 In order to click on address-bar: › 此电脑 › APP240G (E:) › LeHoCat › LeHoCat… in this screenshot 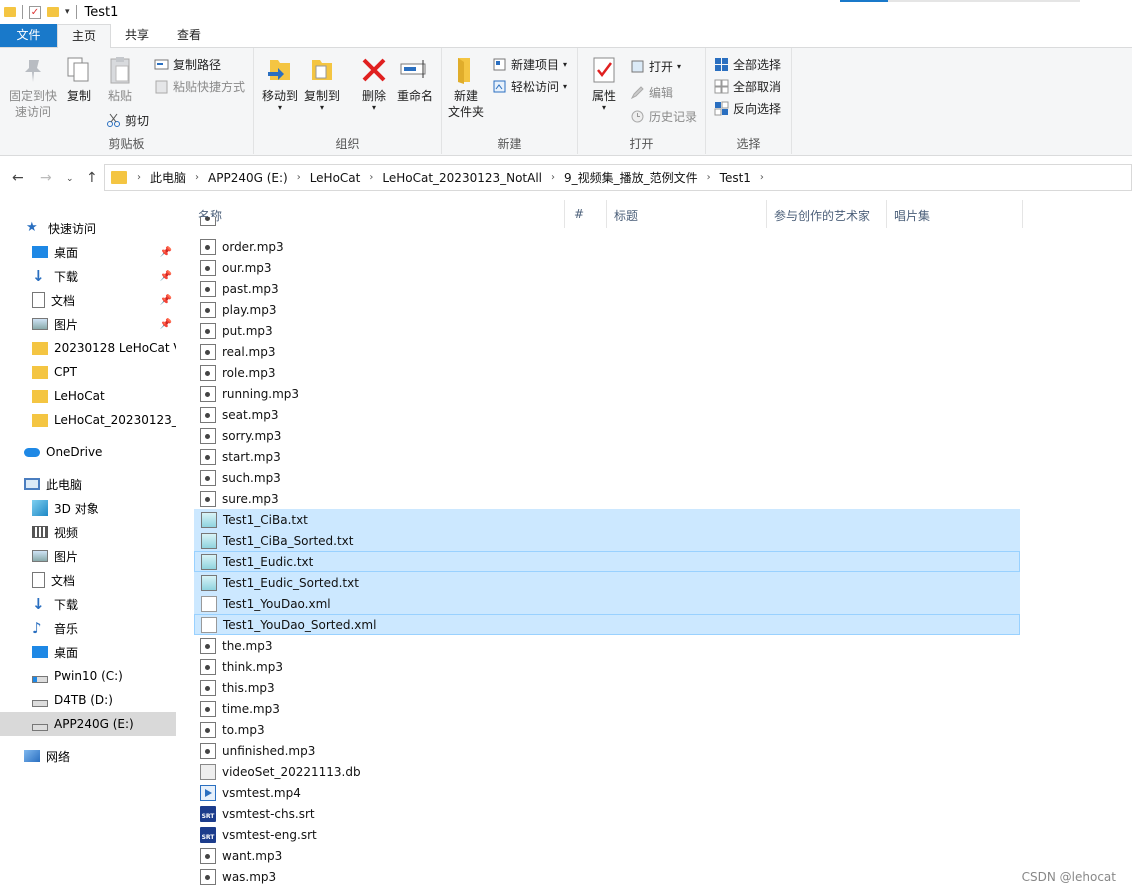, I will do `click(618, 177)`.